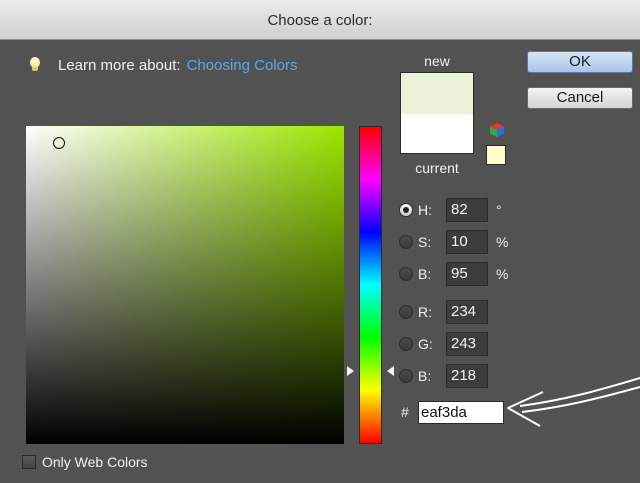 Image resolution: width=640 pixels, height=483 pixels. I want to click on green-input: 243, so click(467, 344).